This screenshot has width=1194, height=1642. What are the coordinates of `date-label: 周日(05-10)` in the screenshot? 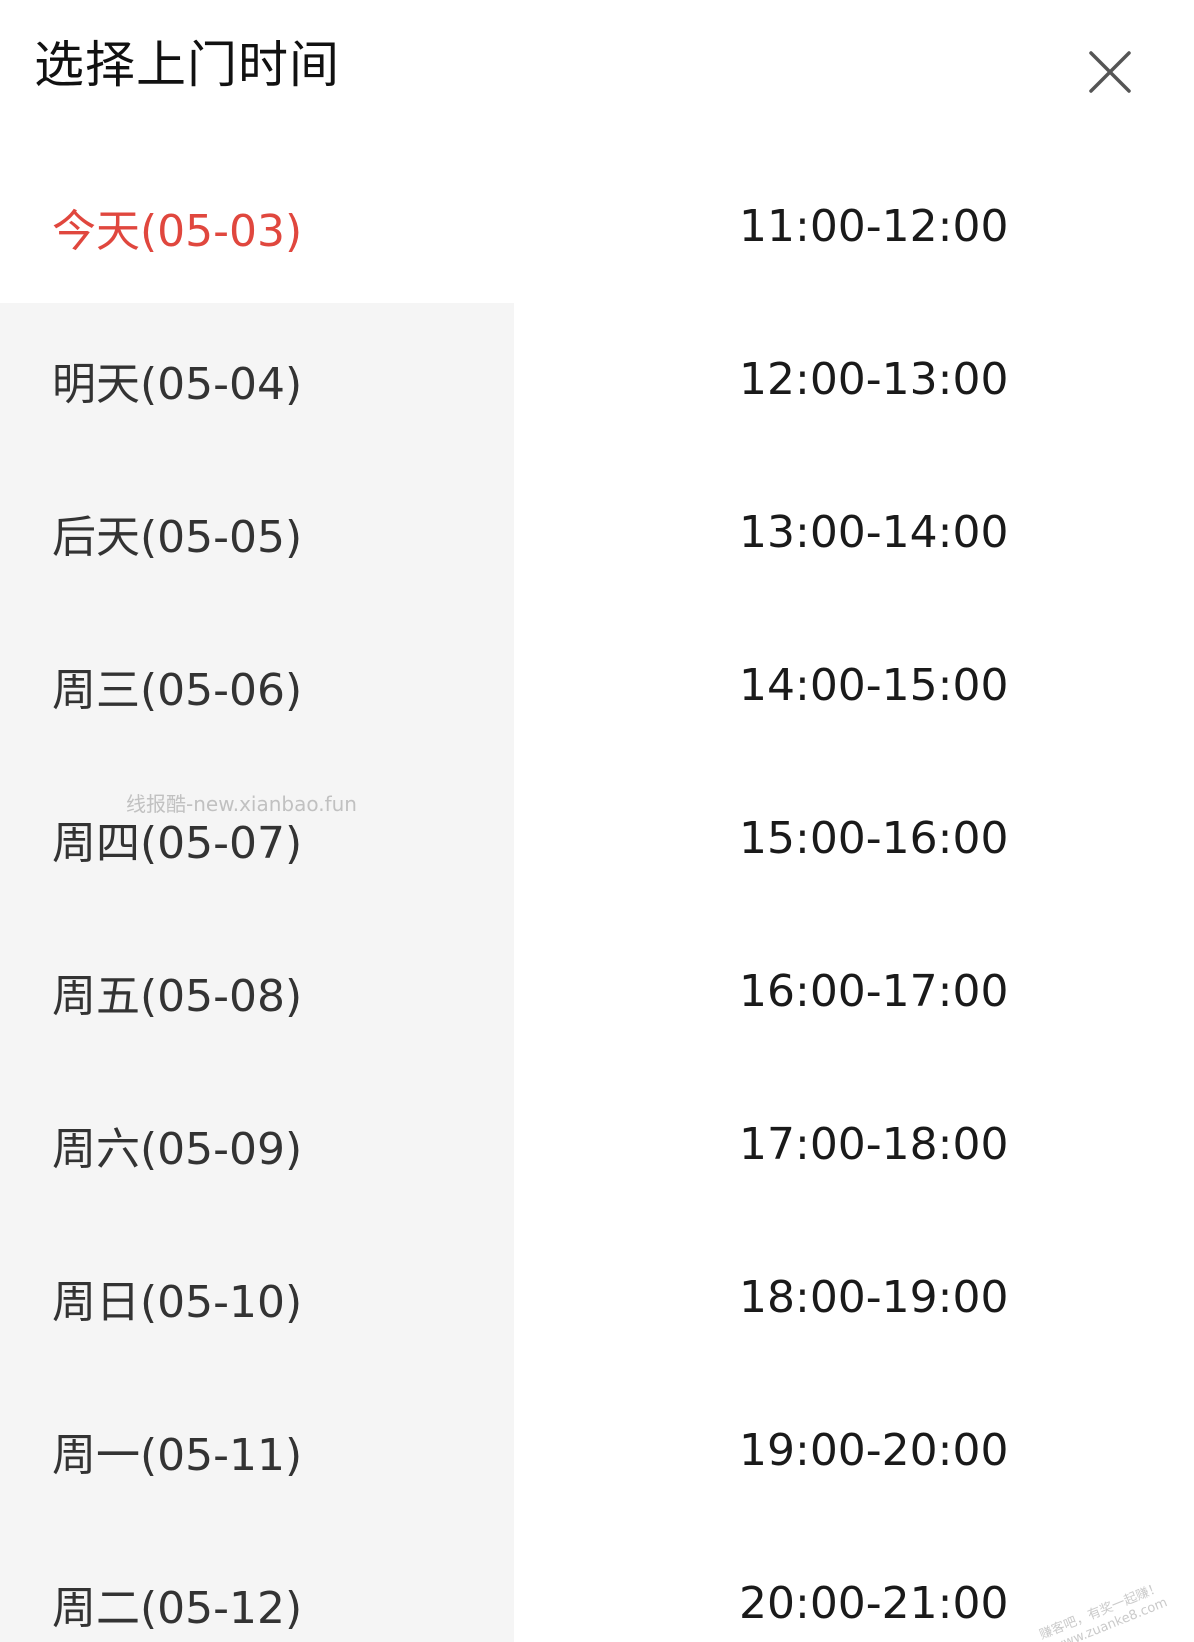 It's located at (177, 1302).